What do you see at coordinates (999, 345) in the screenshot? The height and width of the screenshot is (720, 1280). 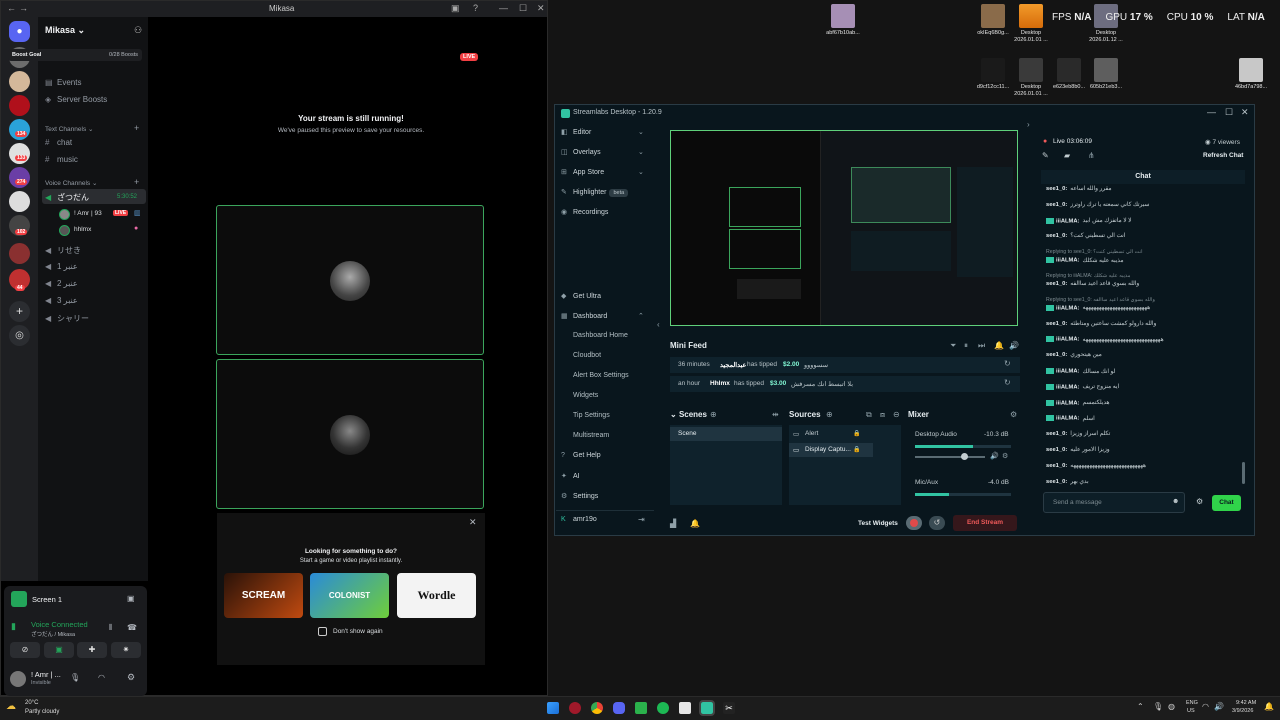 I see `bell-icon: 🔔` at bounding box center [999, 345].